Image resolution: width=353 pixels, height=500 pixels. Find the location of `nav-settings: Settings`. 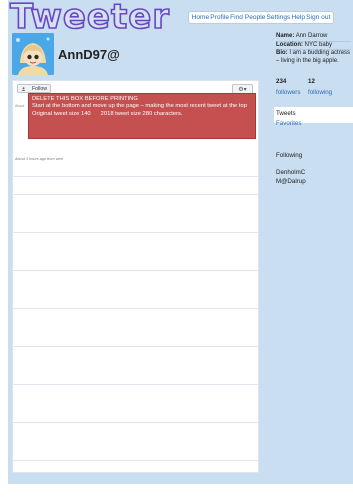

nav-settings: Settings is located at coordinates (278, 17).